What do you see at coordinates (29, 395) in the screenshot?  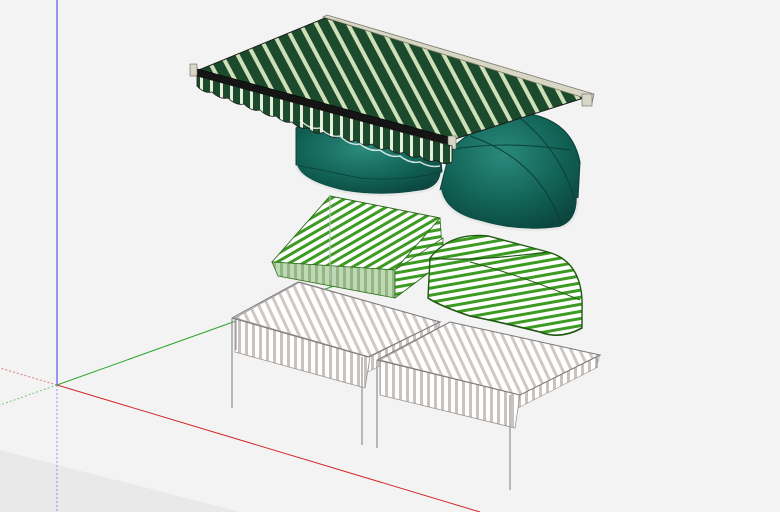 I see `y-axis-negative` at bounding box center [29, 395].